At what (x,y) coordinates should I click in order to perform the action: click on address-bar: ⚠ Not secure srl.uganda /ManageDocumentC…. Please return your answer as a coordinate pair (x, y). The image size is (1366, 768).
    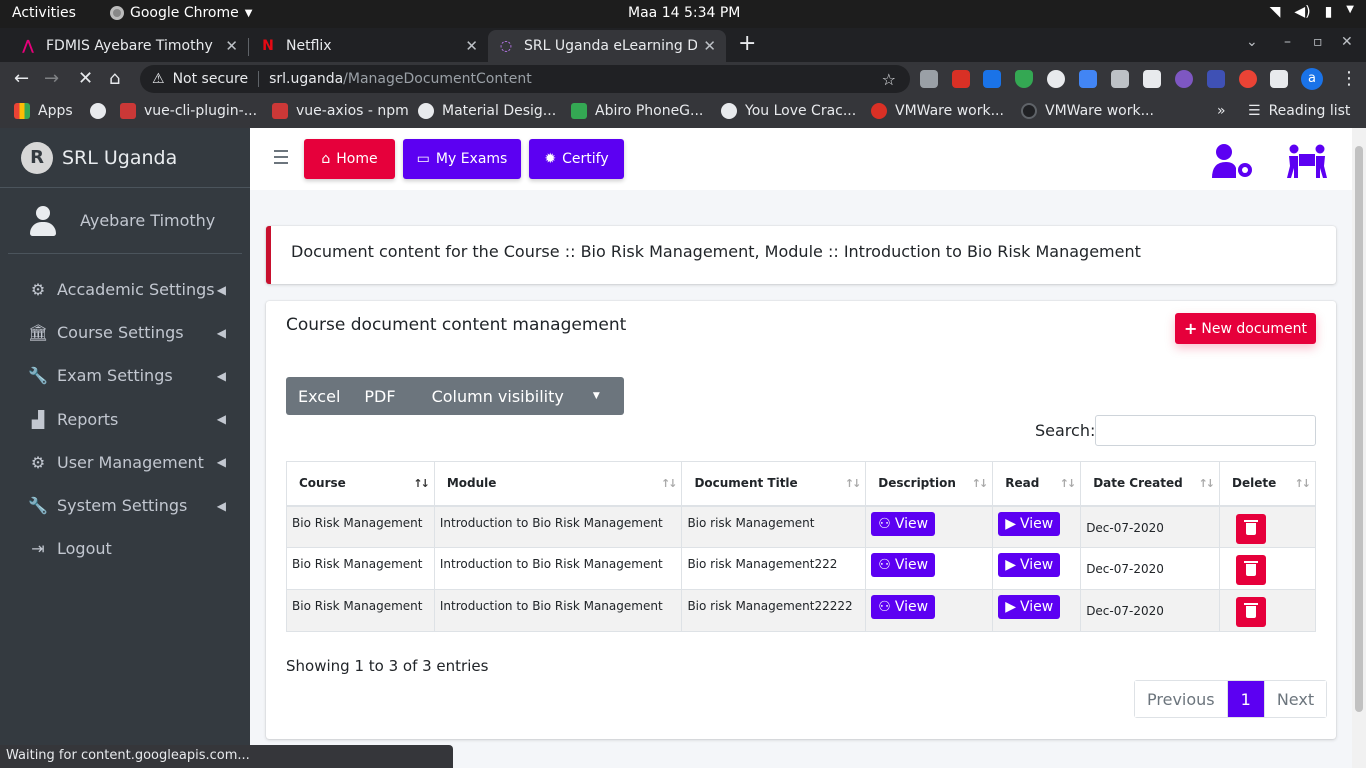
    Looking at the image, I should click on (525, 79).